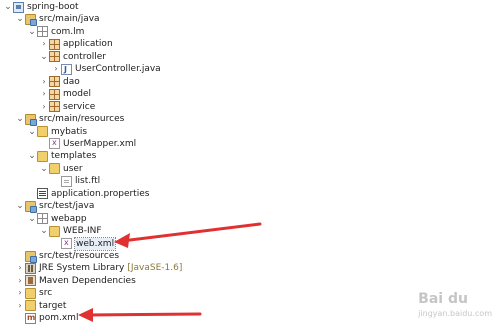  Describe the element at coordinates (30, 268) in the screenshot. I see `library-icon` at that location.